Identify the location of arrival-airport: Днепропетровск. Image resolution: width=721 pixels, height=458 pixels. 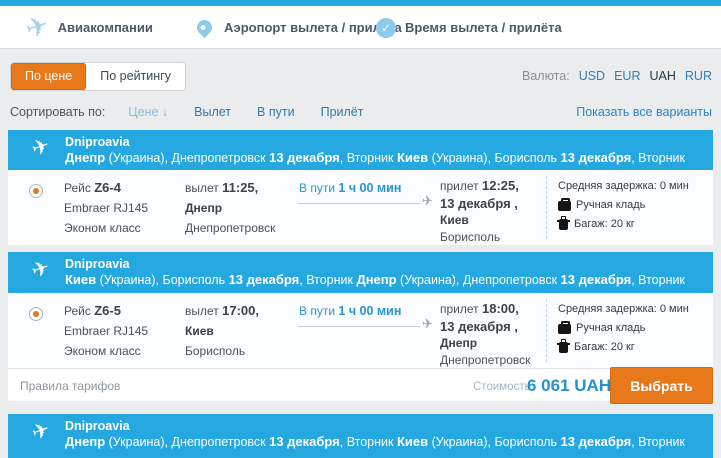
(485, 360).